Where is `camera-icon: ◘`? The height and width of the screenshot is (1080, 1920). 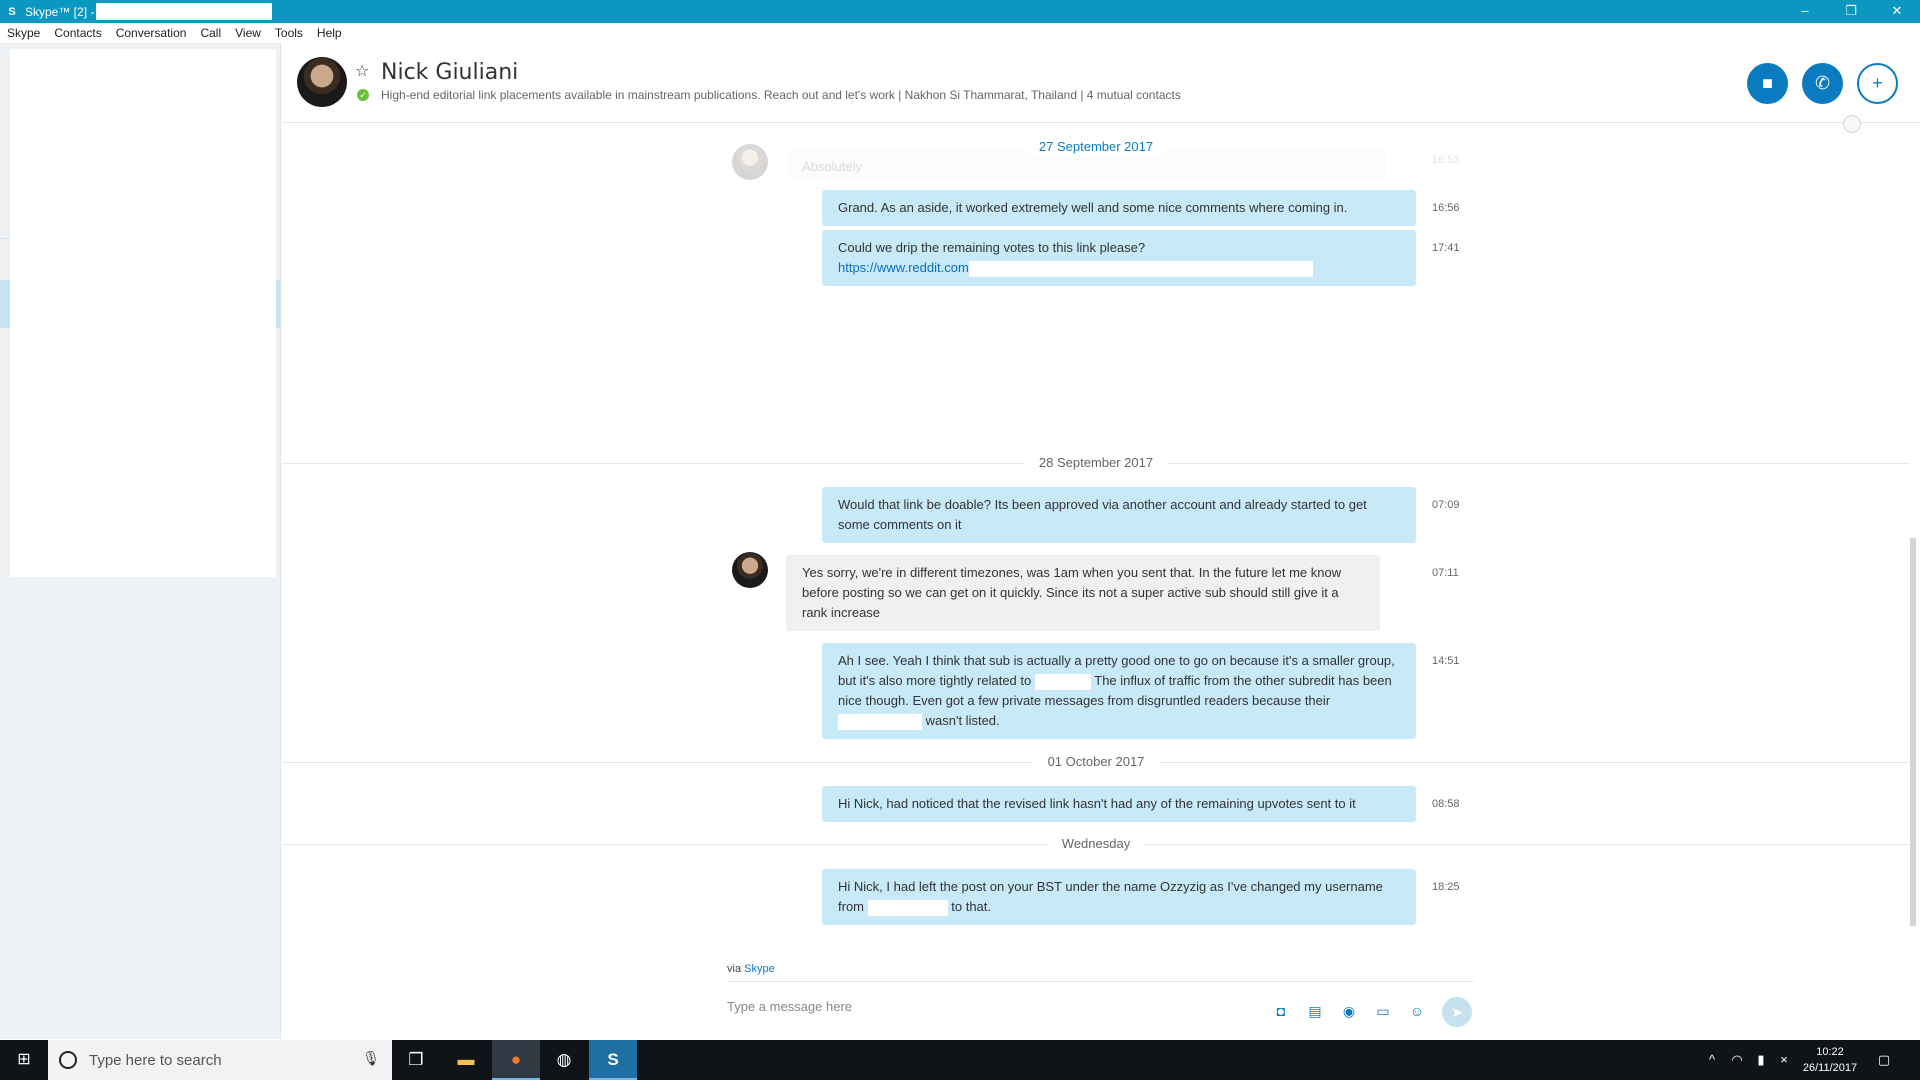 camera-icon: ◘ is located at coordinates (1281, 1011).